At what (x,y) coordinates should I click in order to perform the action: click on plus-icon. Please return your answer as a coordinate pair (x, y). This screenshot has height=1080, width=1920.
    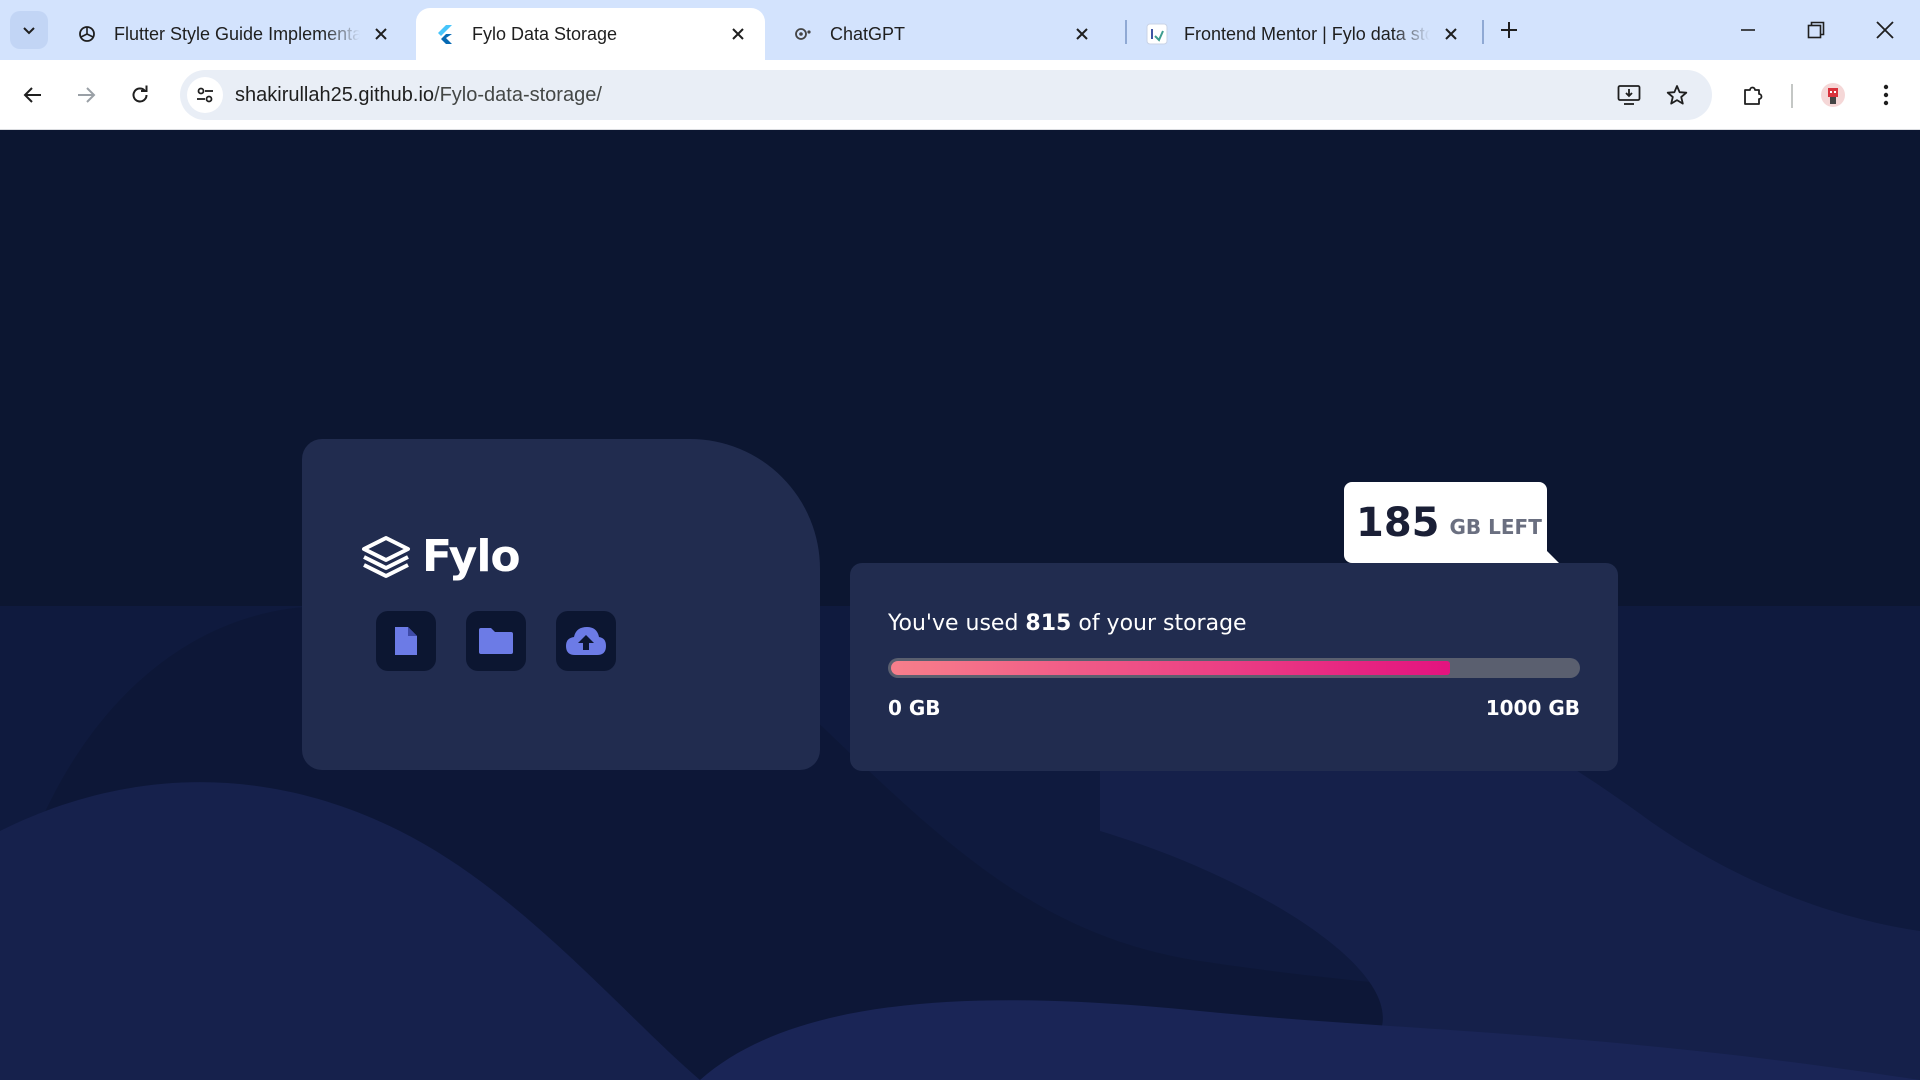
    Looking at the image, I should click on (1509, 30).